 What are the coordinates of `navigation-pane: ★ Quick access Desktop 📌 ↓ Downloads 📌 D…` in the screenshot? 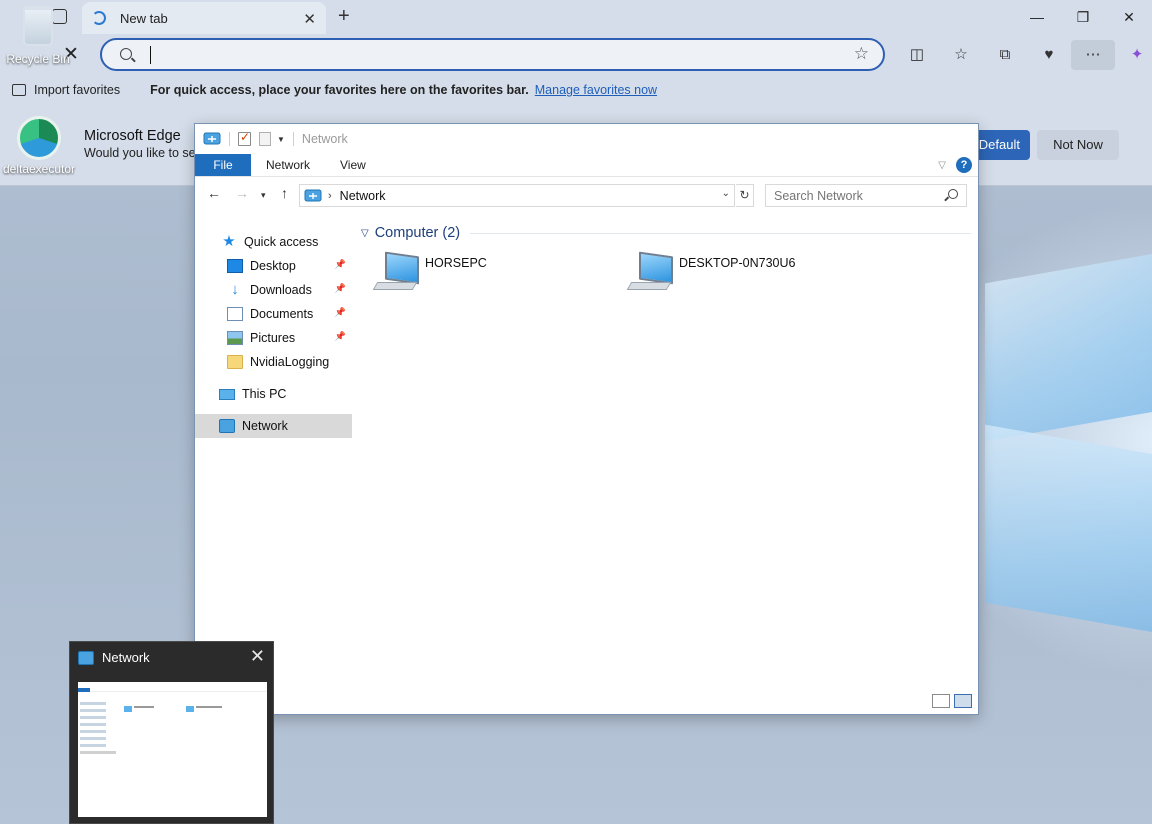 It's located at (273, 462).